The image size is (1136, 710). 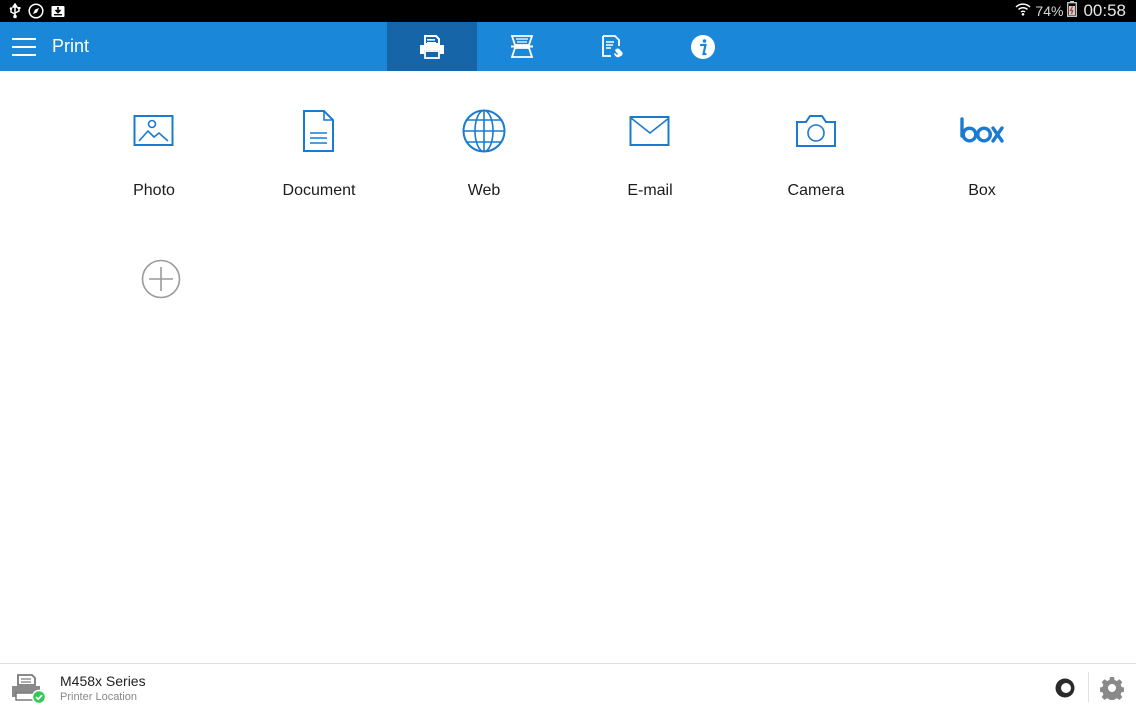 I want to click on status-ok-badge, so click(x=39, y=697).